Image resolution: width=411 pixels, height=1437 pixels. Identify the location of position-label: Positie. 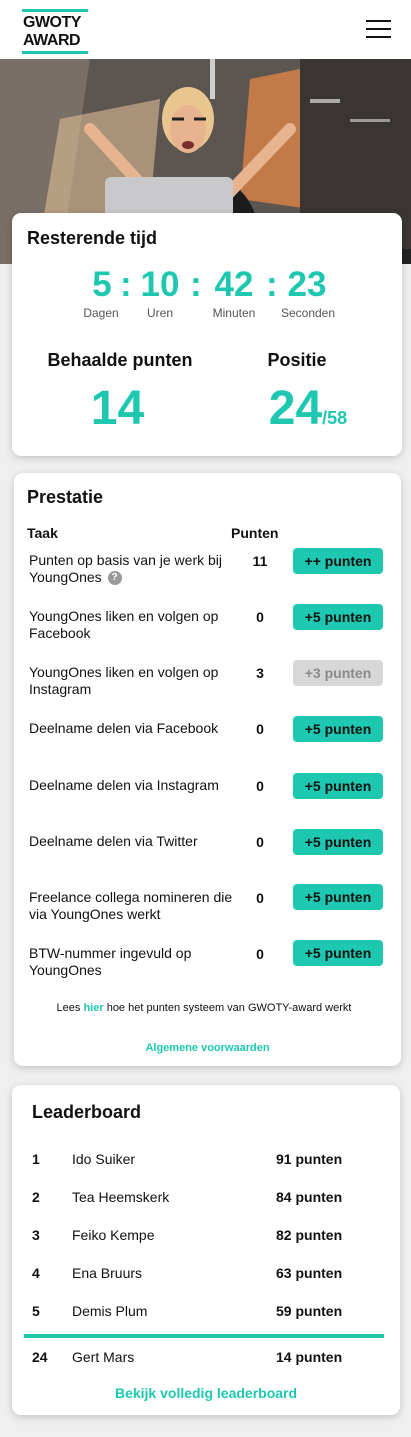
(297, 360).